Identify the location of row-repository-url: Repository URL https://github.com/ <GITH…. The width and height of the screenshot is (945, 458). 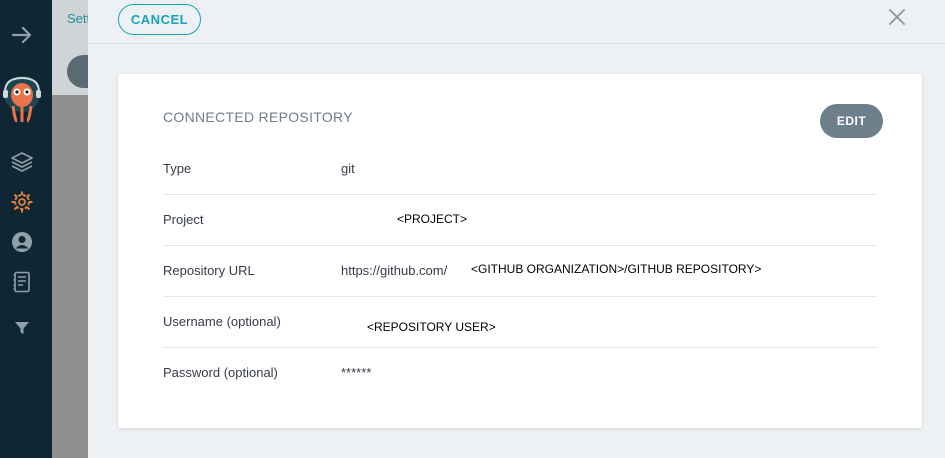
(520, 271).